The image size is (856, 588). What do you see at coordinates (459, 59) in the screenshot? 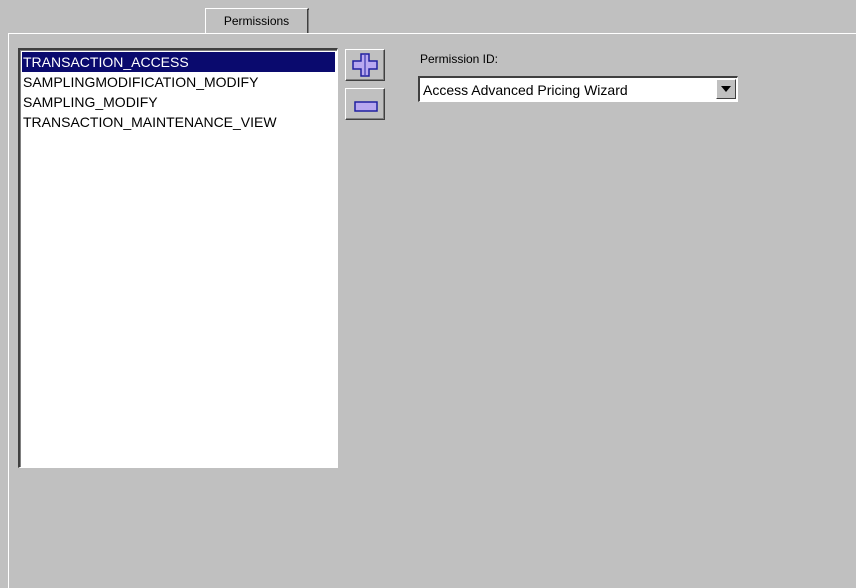
I see `permission-id-label: Permission ID:` at bounding box center [459, 59].